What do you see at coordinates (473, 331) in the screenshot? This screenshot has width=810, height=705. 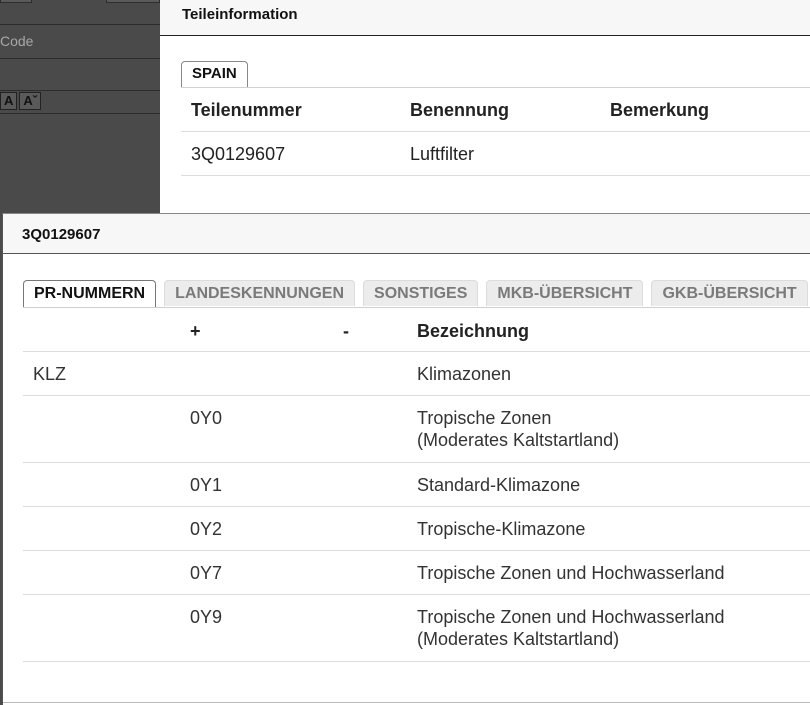 I see `column-header-description: Bezeichnung` at bounding box center [473, 331].